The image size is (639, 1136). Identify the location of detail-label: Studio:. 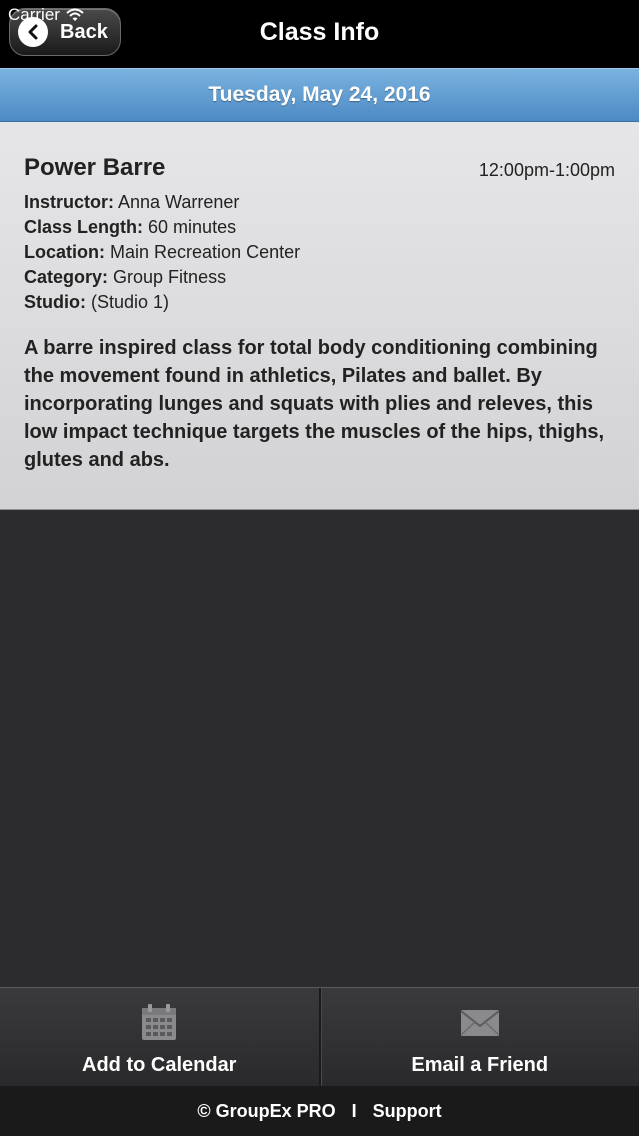
(55, 302).